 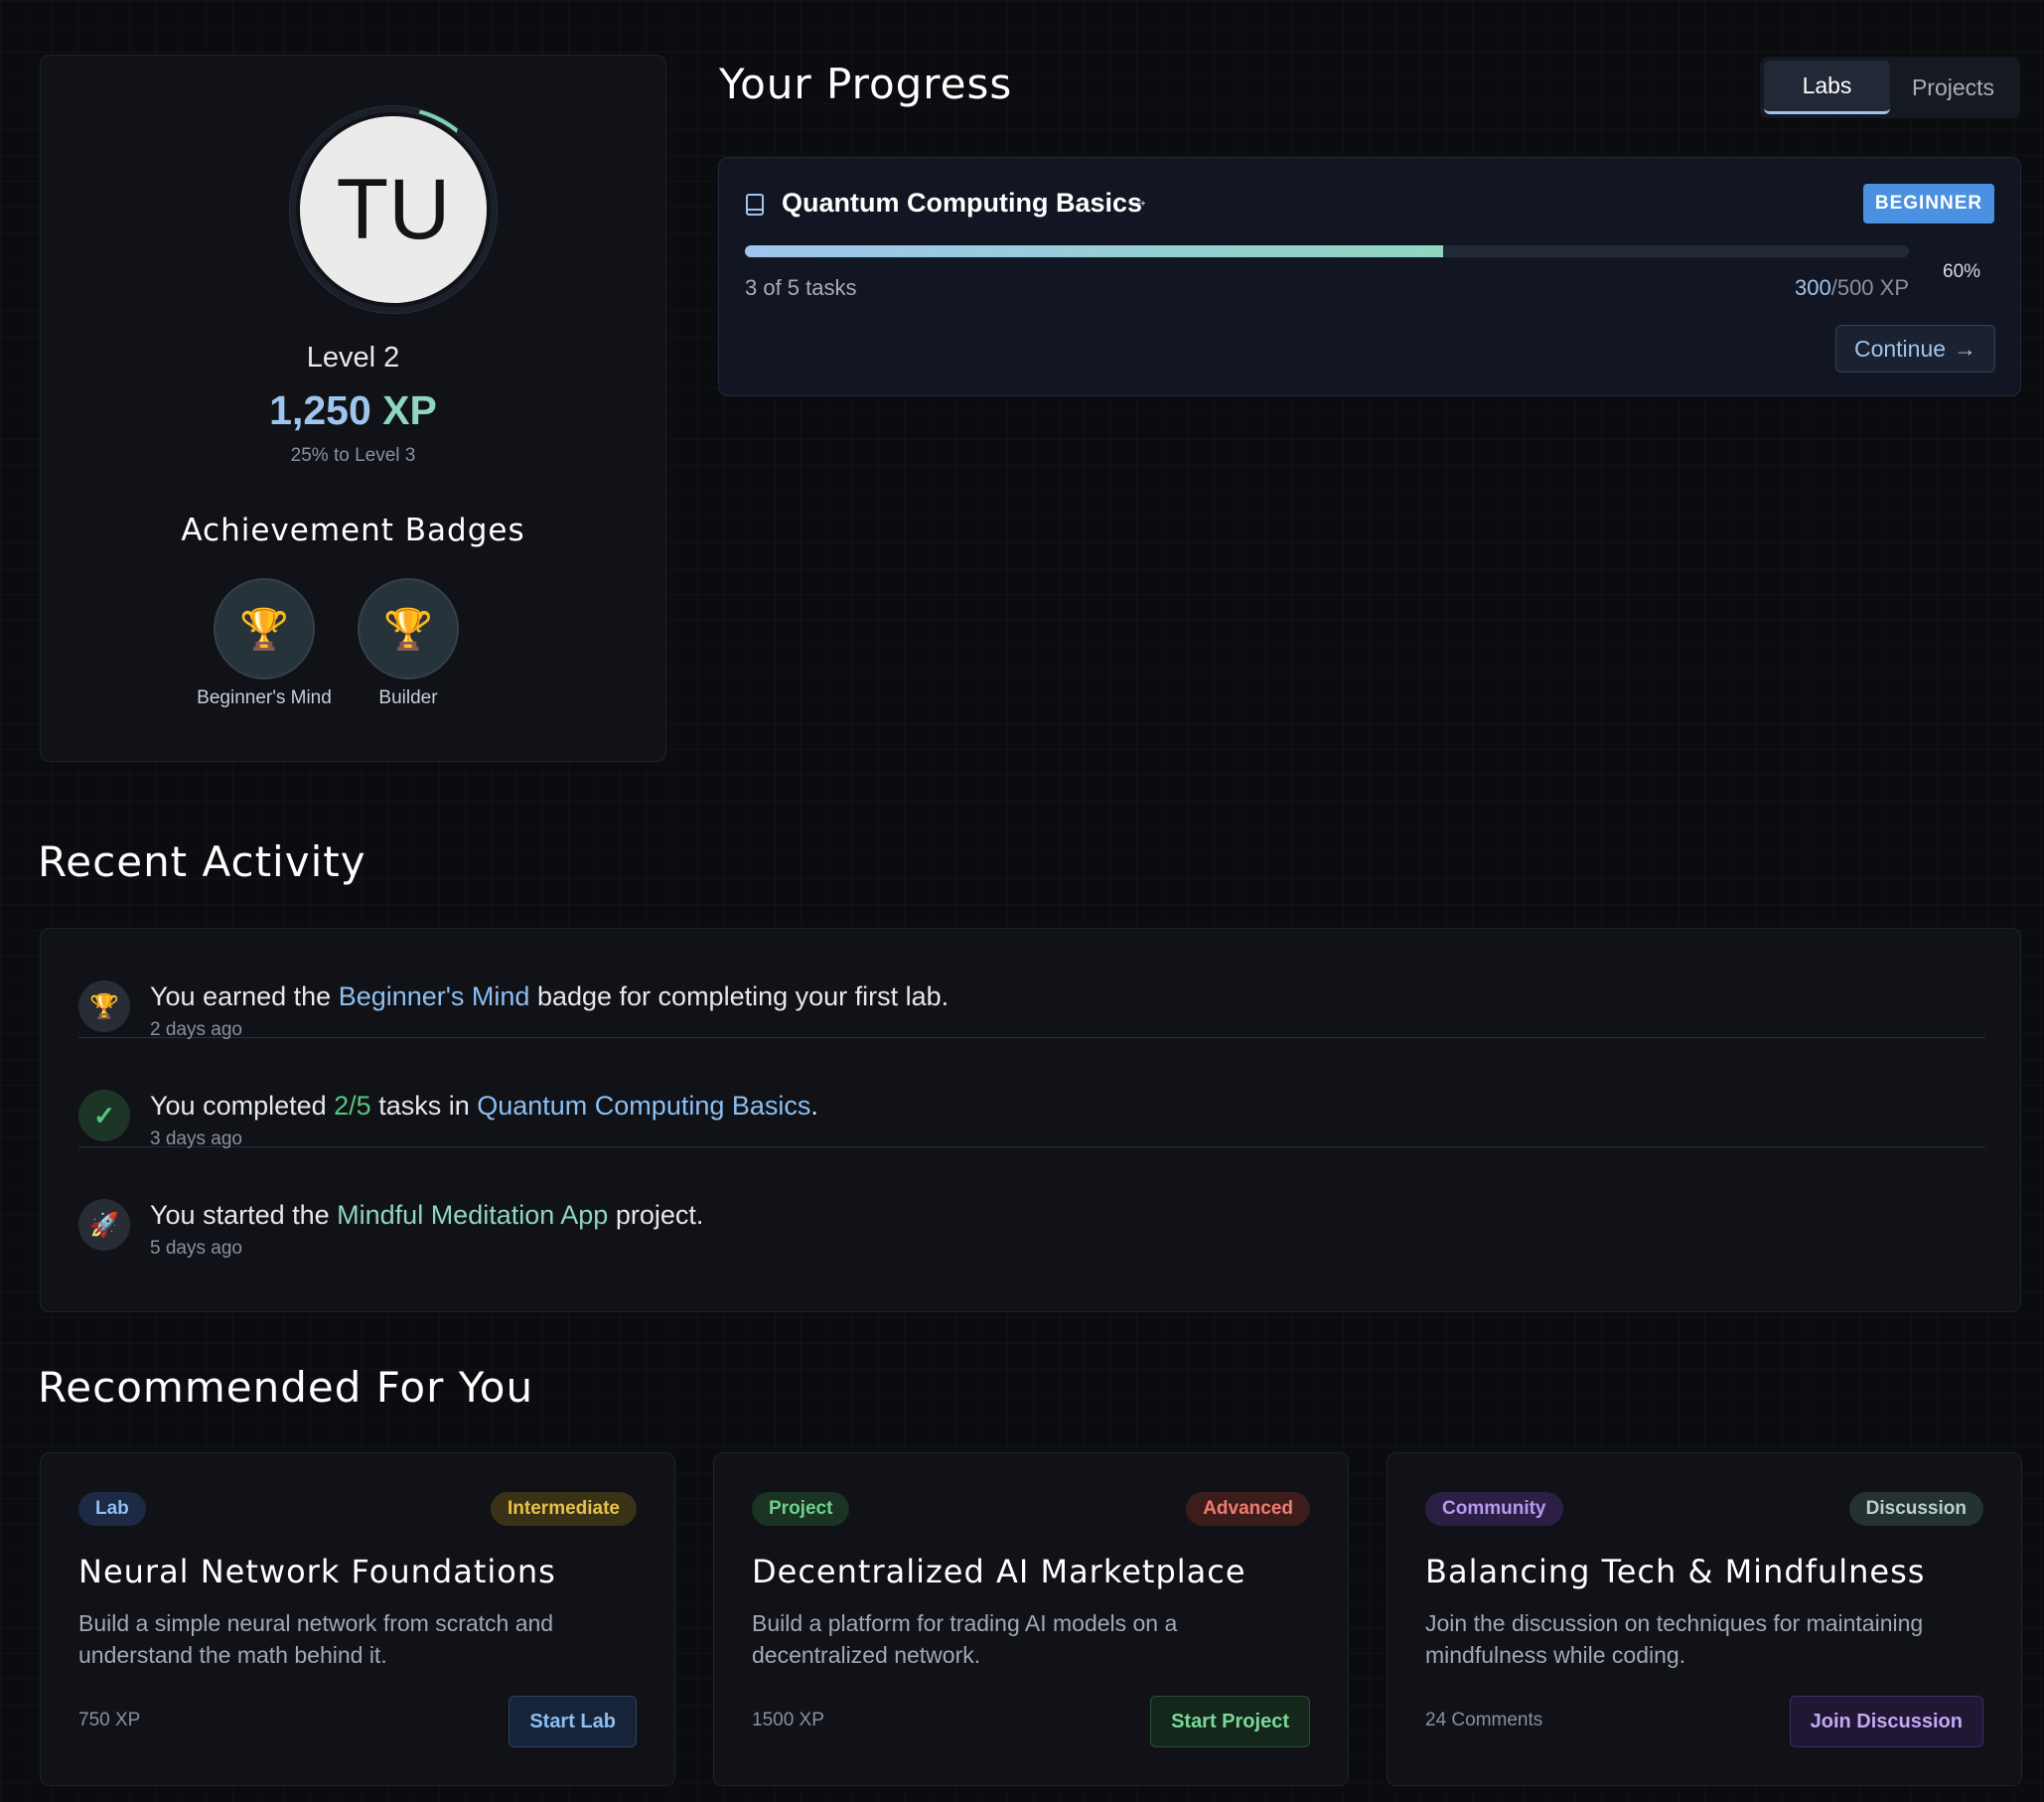 I want to click on progress-bar-fill, so click(x=1094, y=251).